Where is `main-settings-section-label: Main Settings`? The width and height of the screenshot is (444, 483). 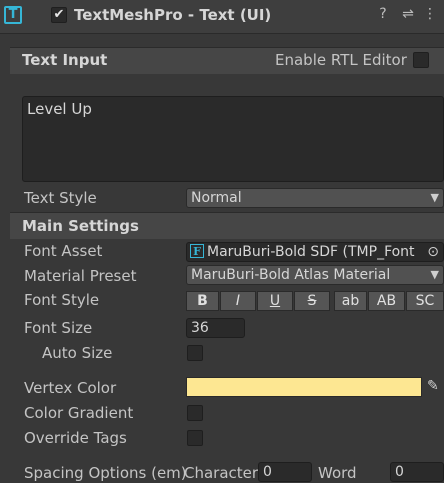 main-settings-section-label: Main Settings is located at coordinates (80, 226).